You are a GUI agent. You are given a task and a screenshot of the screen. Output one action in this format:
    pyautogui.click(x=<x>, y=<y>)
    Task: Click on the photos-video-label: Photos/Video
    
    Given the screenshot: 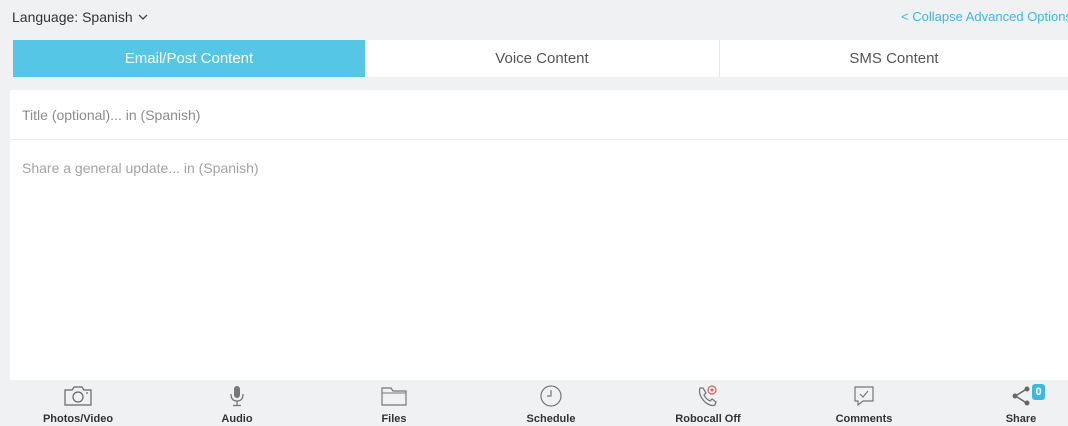 What is the action you would take?
    pyautogui.click(x=78, y=419)
    